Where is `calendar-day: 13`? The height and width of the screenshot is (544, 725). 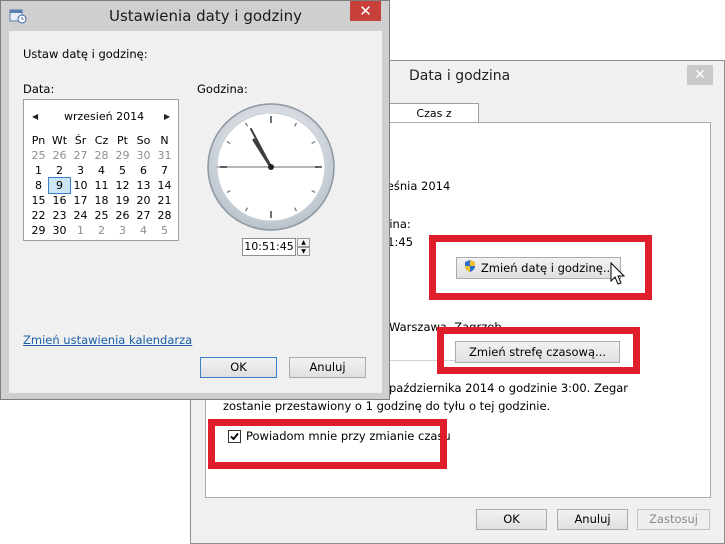
calendar-day: 13 is located at coordinates (143, 185).